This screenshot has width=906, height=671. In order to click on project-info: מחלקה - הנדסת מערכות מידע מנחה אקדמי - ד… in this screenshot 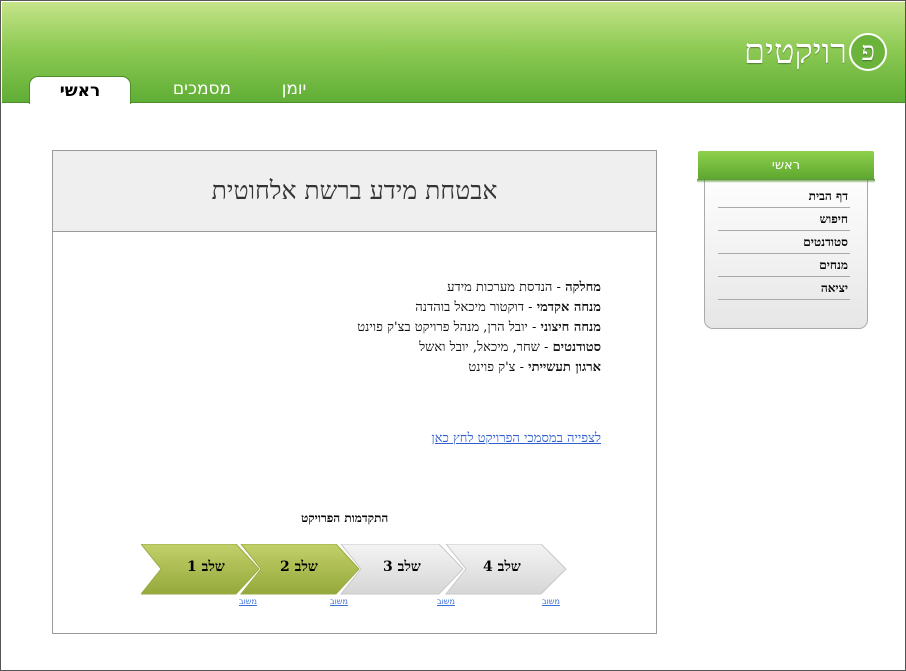, I will do `click(479, 328)`.